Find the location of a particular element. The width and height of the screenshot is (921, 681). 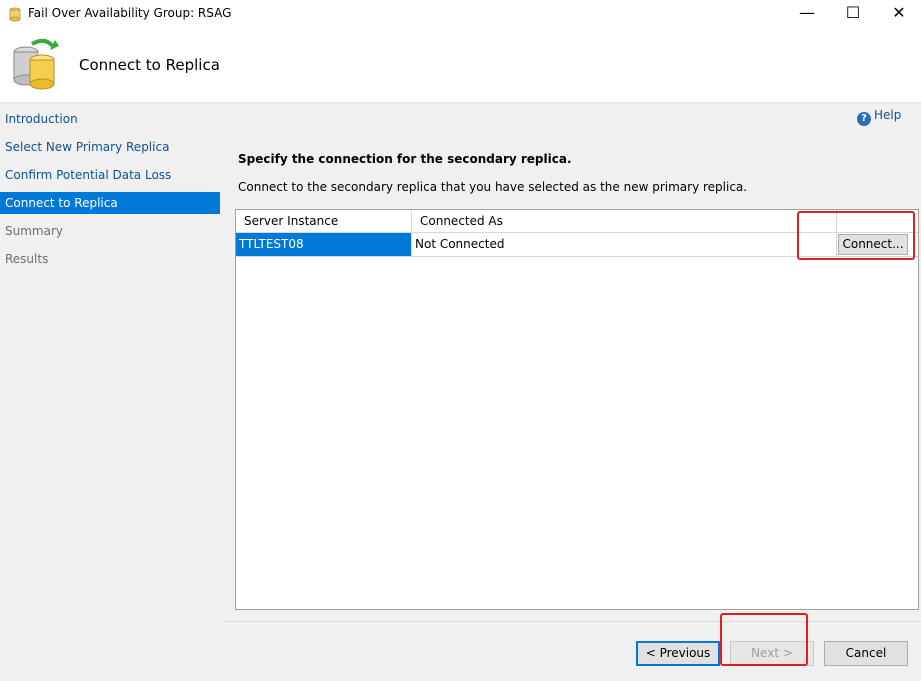

help-icon: ? is located at coordinates (864, 119).